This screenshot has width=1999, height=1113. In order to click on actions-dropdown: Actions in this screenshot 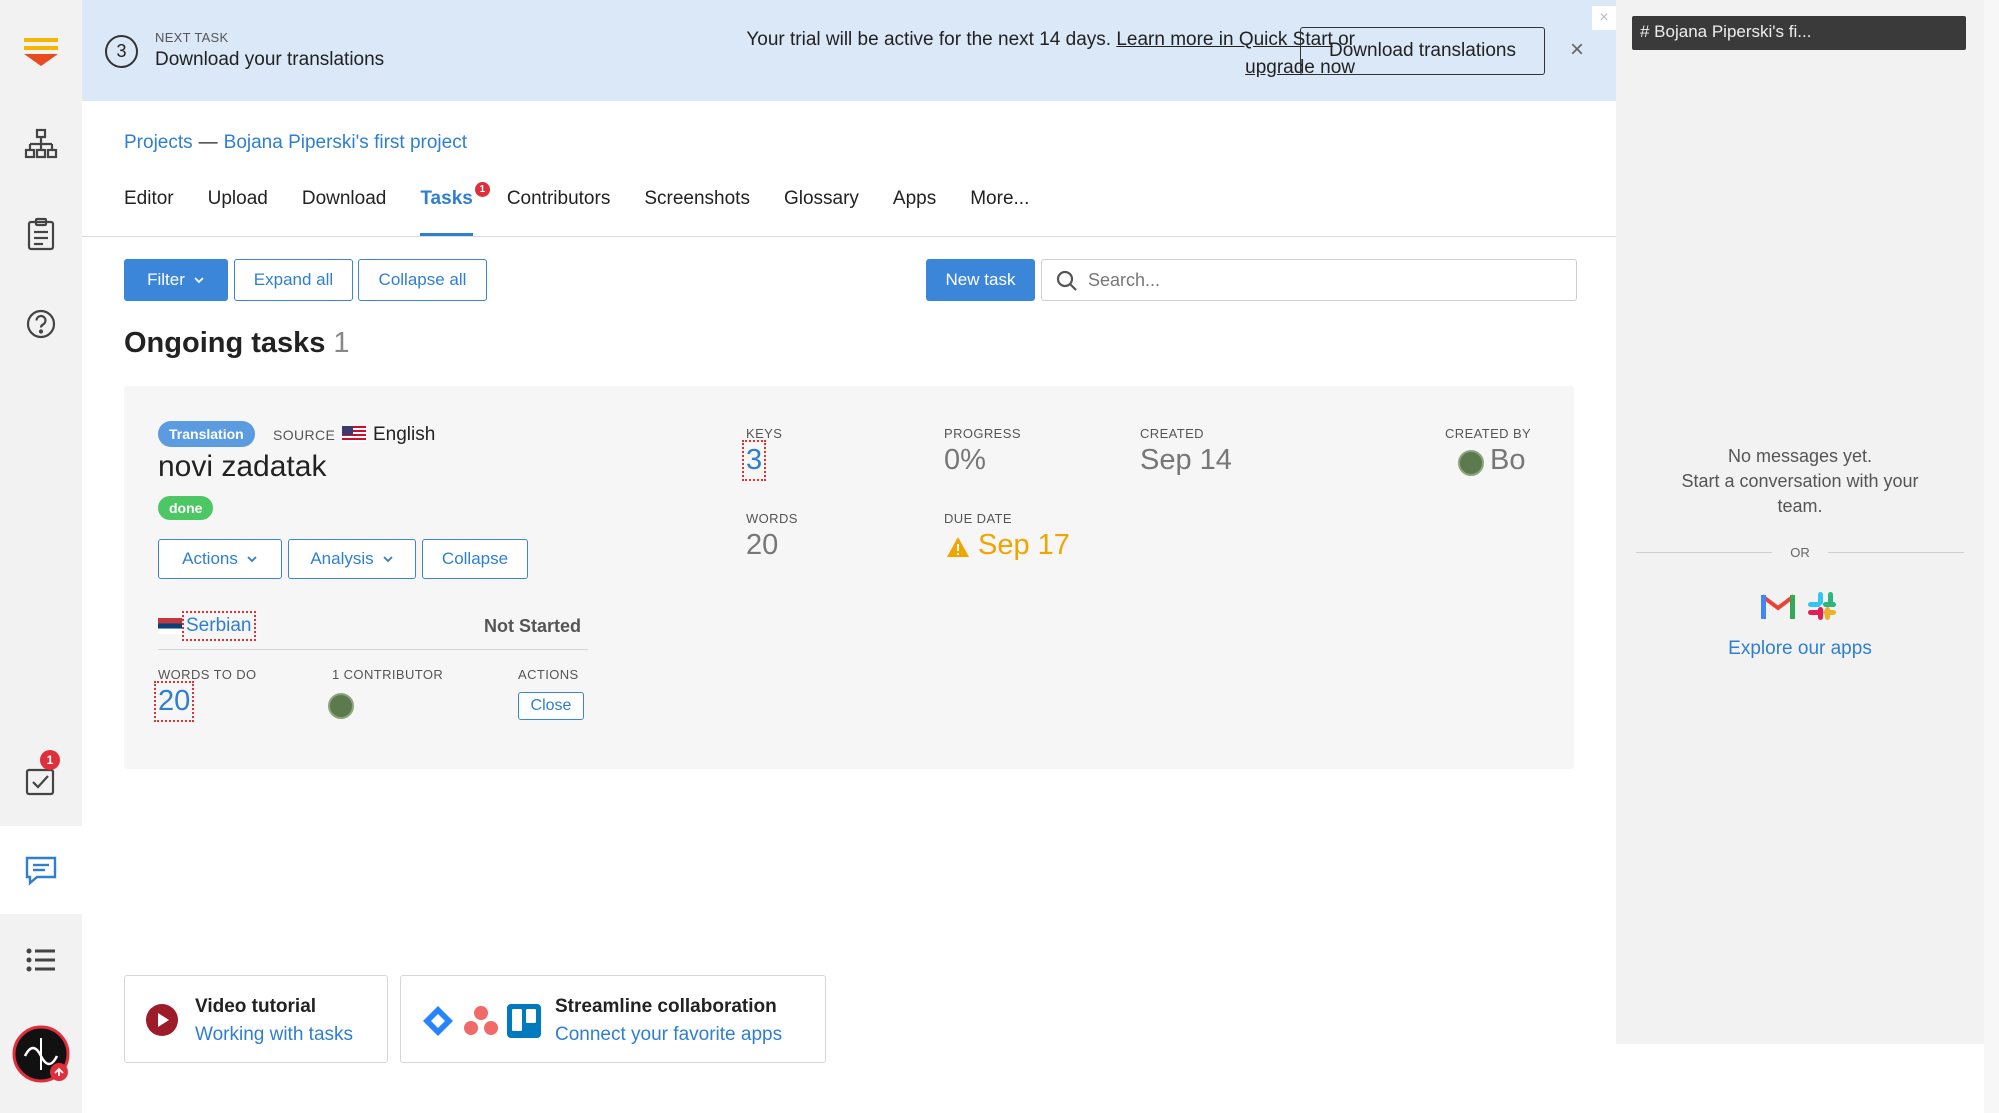, I will do `click(220, 559)`.